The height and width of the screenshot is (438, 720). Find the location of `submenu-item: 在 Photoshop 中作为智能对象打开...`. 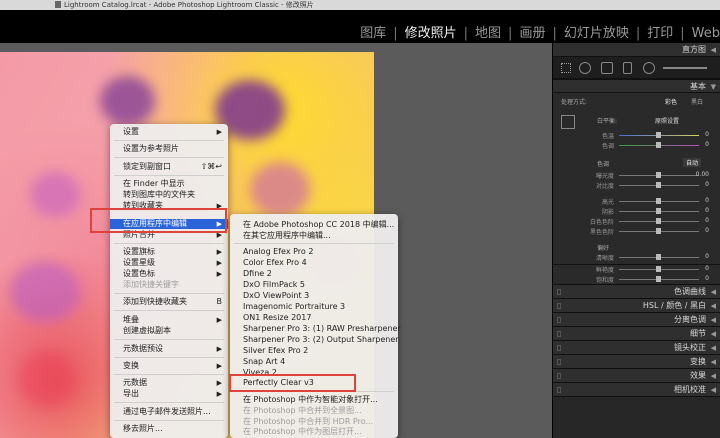

submenu-item: 在 Photoshop 中作为智能对象打开... is located at coordinates (314, 400).